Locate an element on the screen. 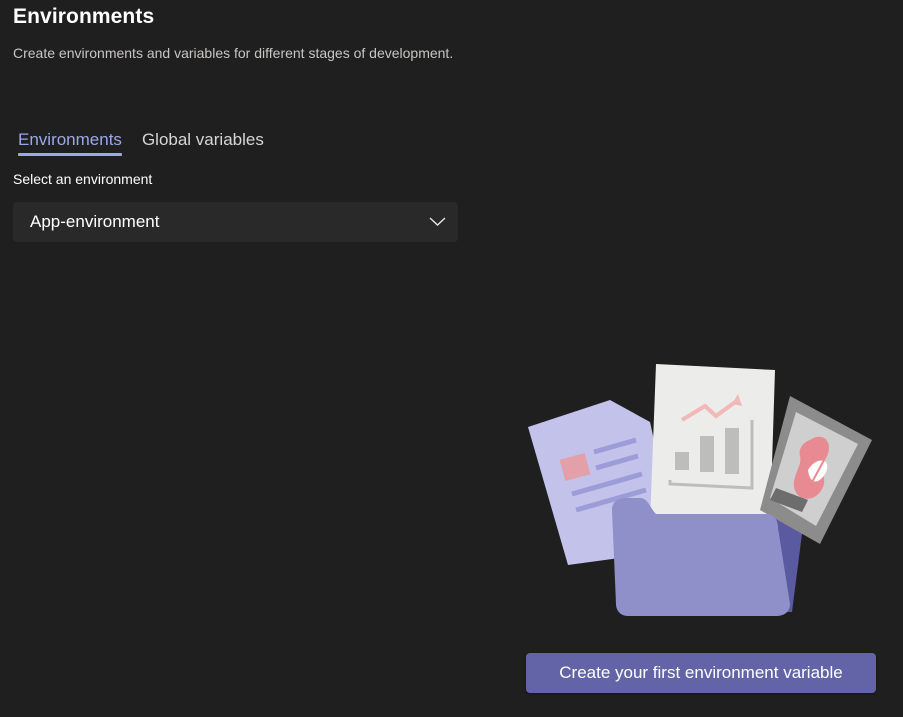 The width and height of the screenshot is (903, 717). tab-global-variables: Global variables is located at coordinates (203, 142).